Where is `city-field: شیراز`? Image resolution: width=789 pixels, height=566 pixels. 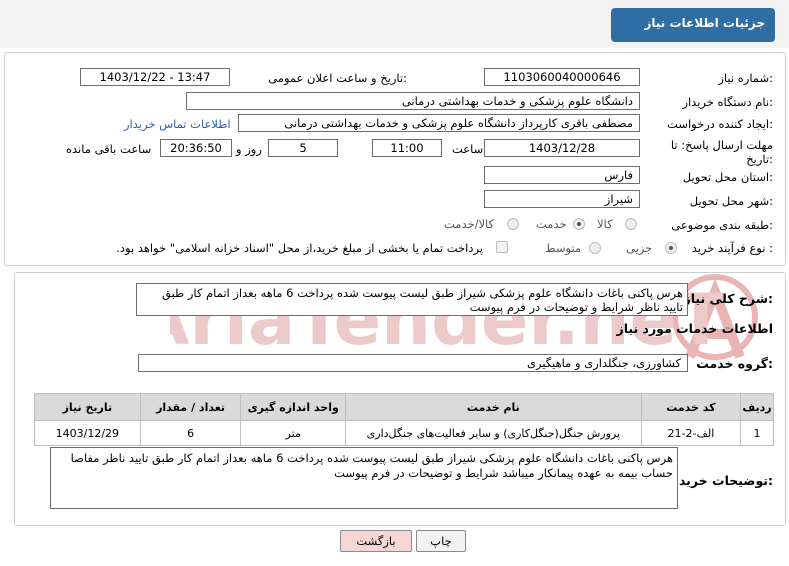 city-field: شیراز is located at coordinates (562, 199).